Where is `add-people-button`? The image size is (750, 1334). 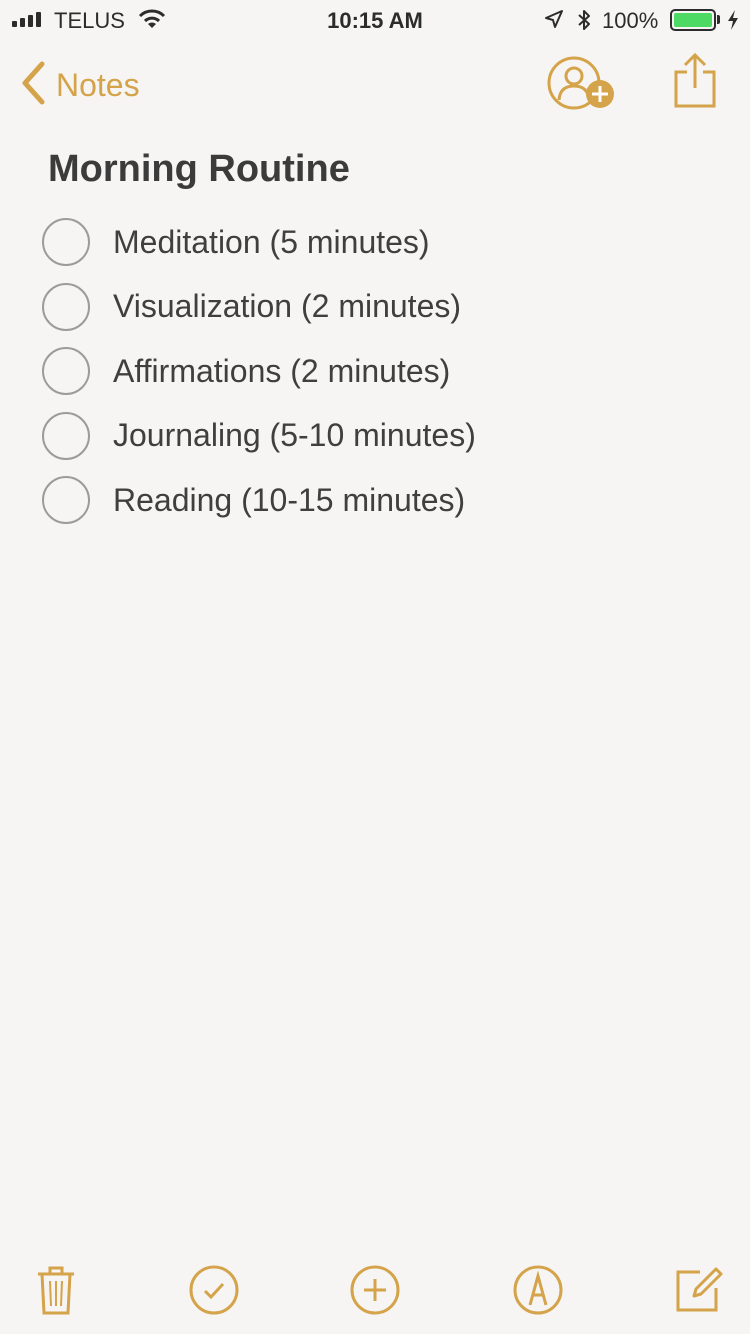 add-people-button is located at coordinates (582, 84).